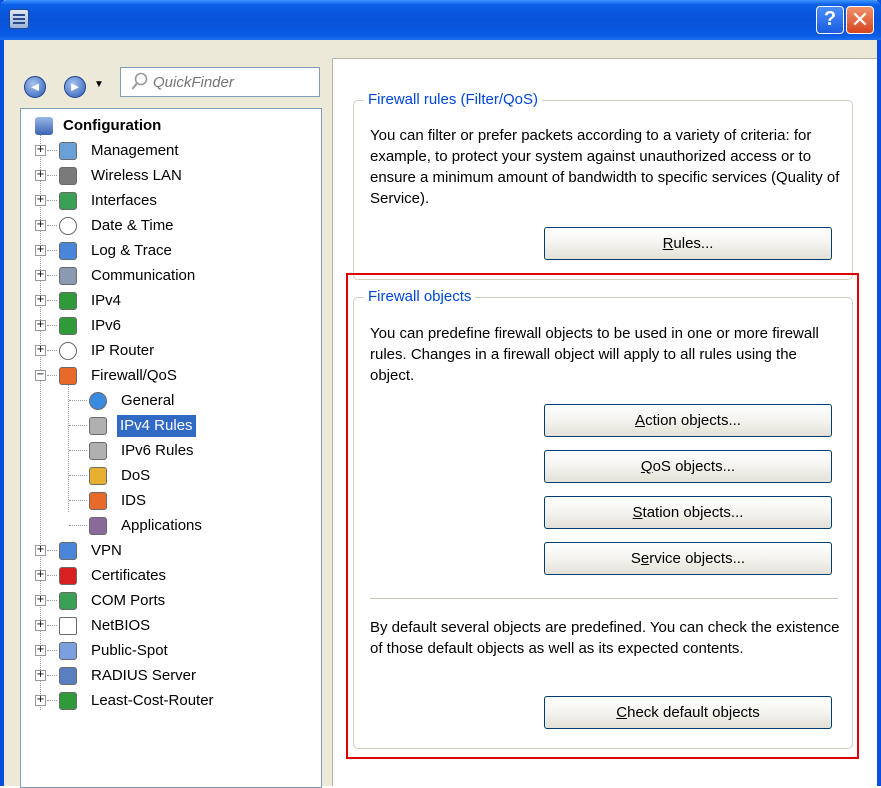 This screenshot has height=788, width=881. I want to click on qos-objects-accelerator: Q, so click(646, 466).